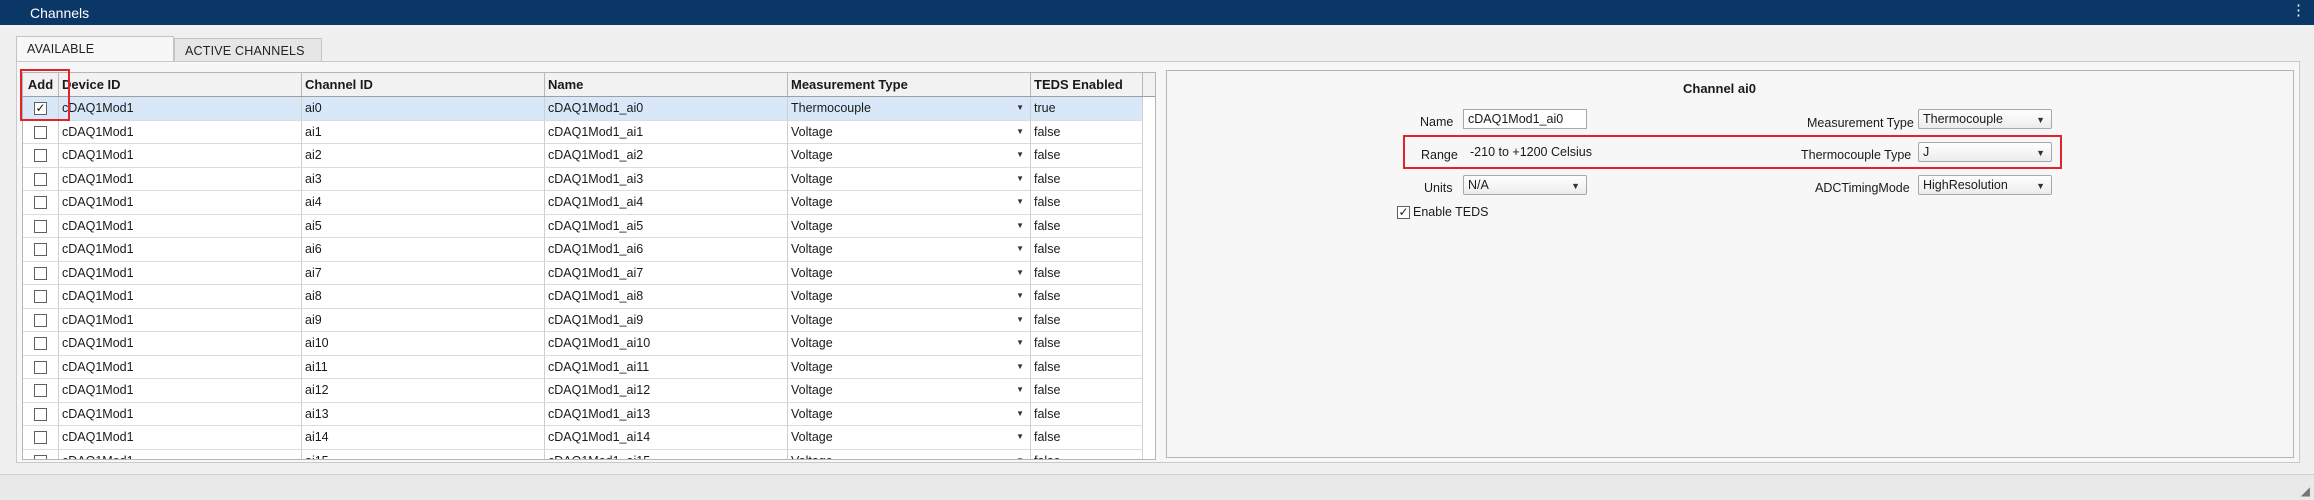 The image size is (2314, 500). What do you see at coordinates (180, 226) in the screenshot?
I see `cell-device-id: cDAQ1Mod1` at bounding box center [180, 226].